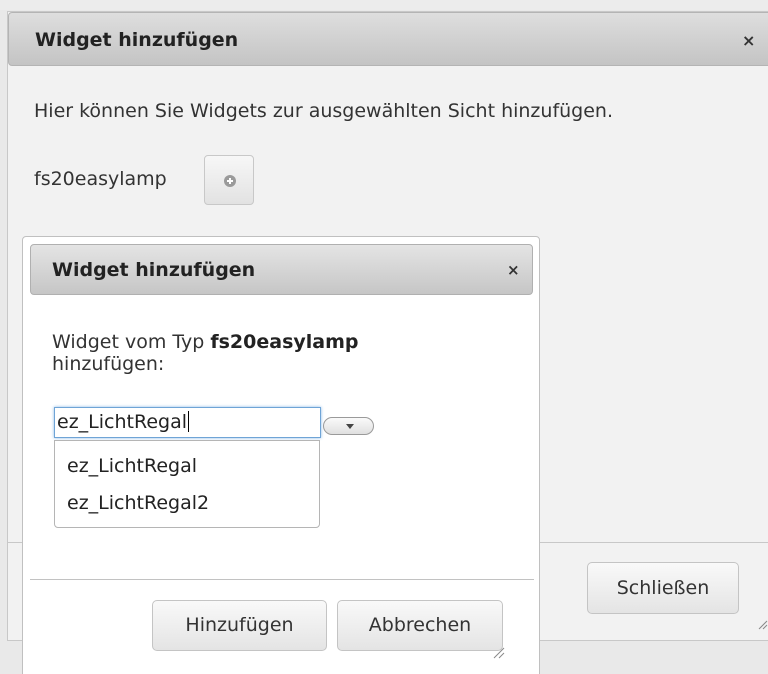 This screenshot has width=768, height=674. What do you see at coordinates (282, 579) in the screenshot?
I see `inner-dialog-divider` at bounding box center [282, 579].